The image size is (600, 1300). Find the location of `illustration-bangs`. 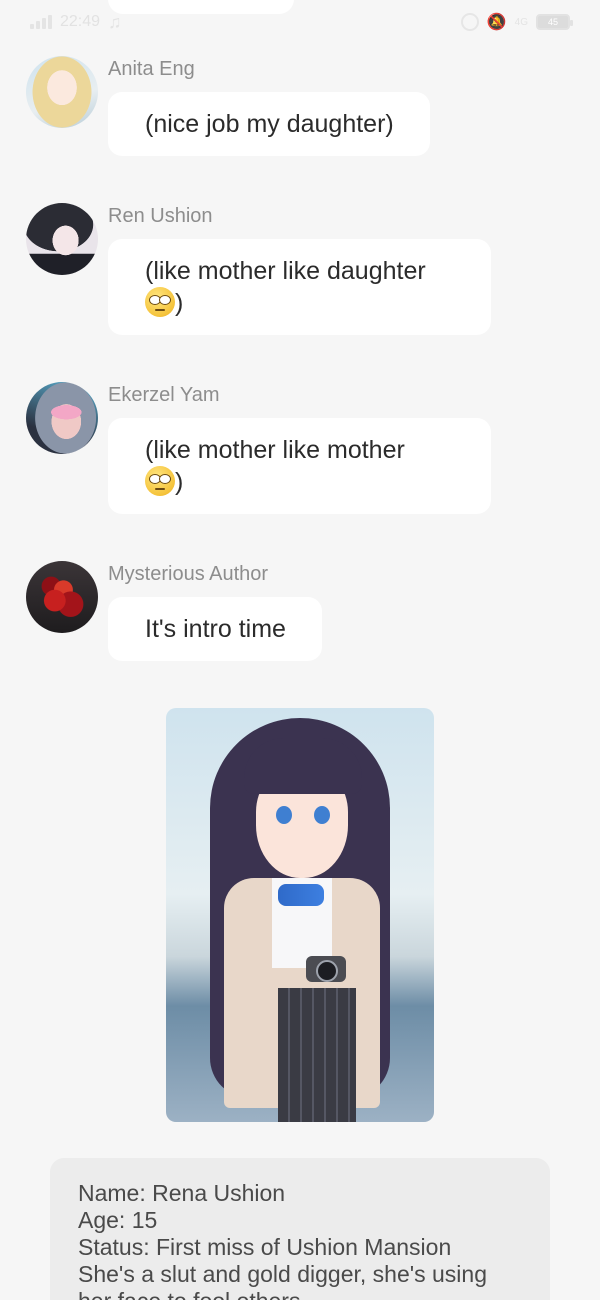

illustration-bangs is located at coordinates (303, 766).